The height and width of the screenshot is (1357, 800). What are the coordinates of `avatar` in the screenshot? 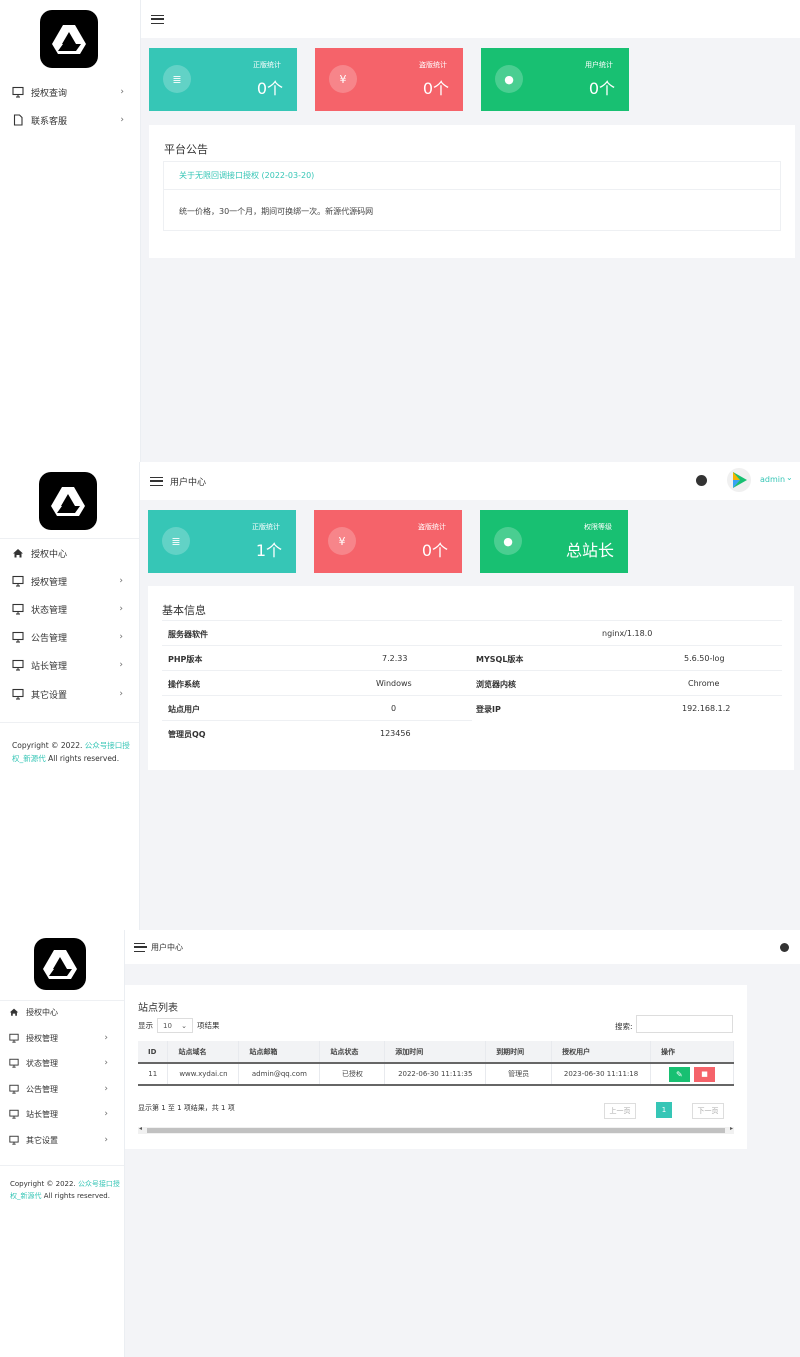 It's located at (739, 480).